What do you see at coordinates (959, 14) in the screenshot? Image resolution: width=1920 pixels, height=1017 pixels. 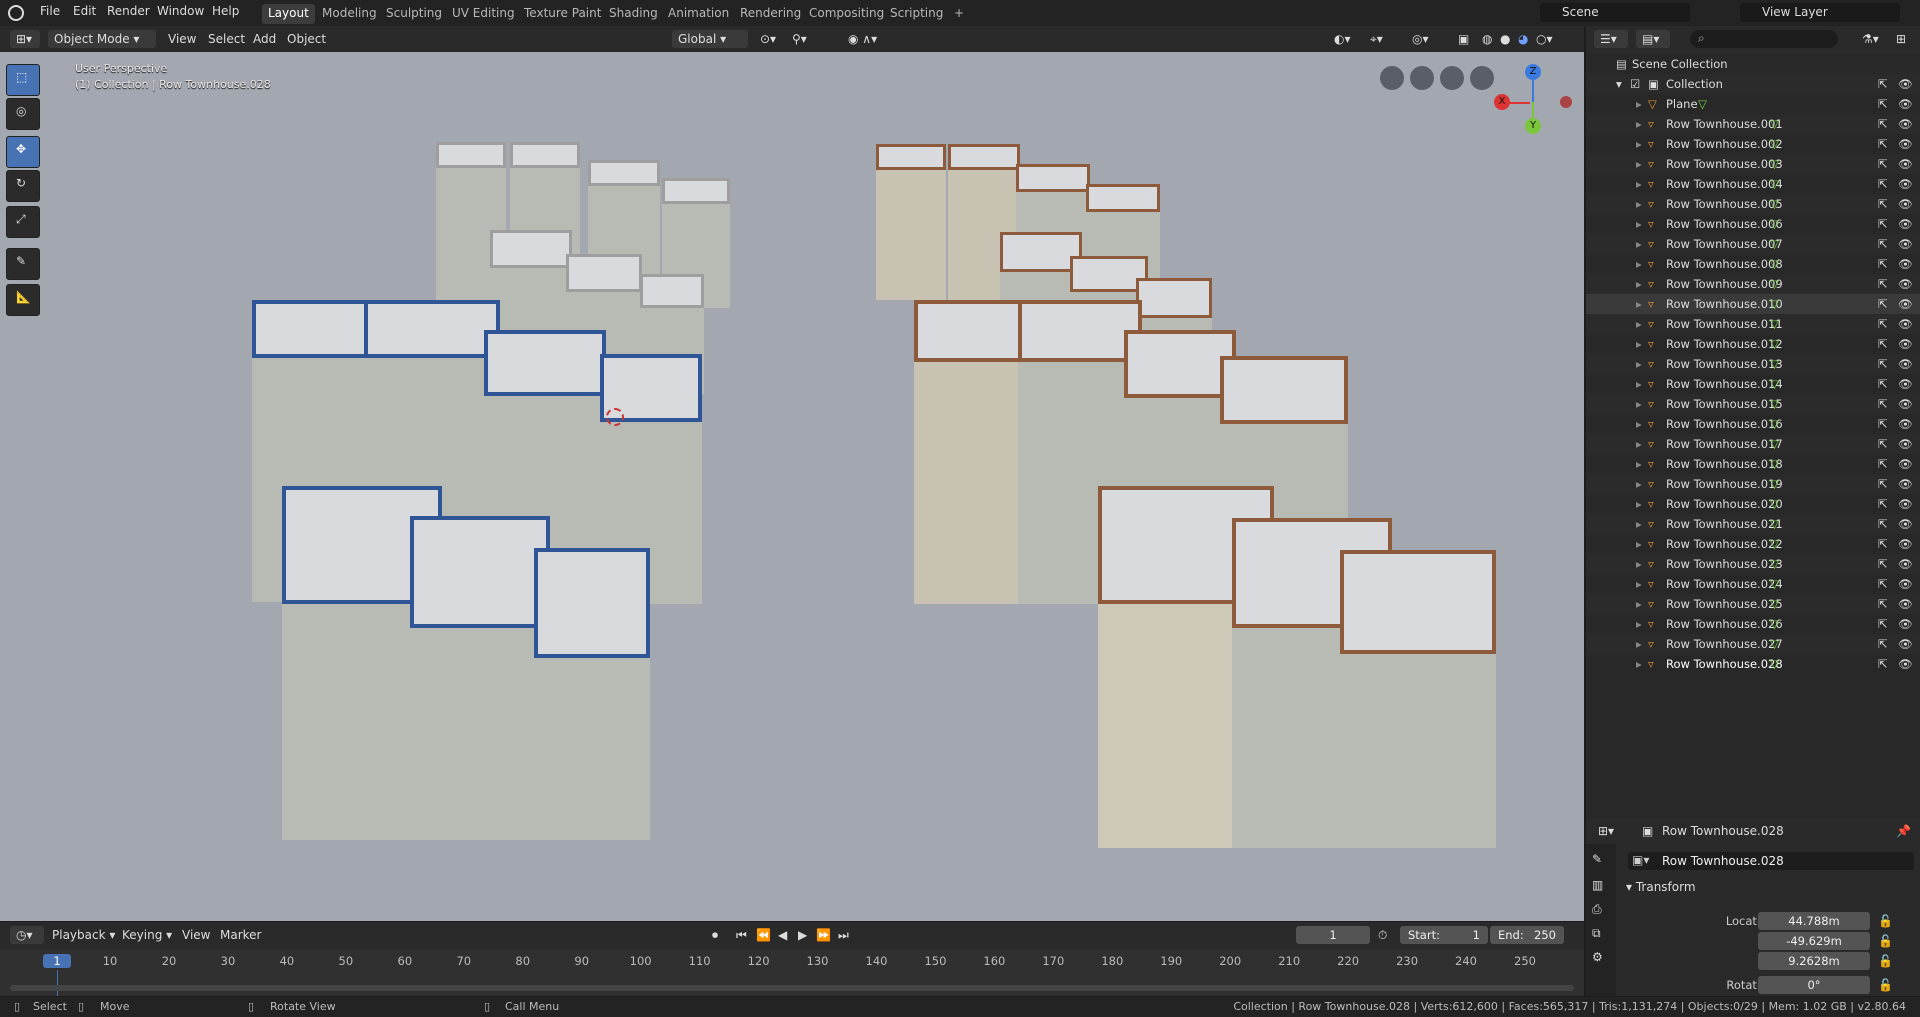 I see `add-workspace-button: +` at bounding box center [959, 14].